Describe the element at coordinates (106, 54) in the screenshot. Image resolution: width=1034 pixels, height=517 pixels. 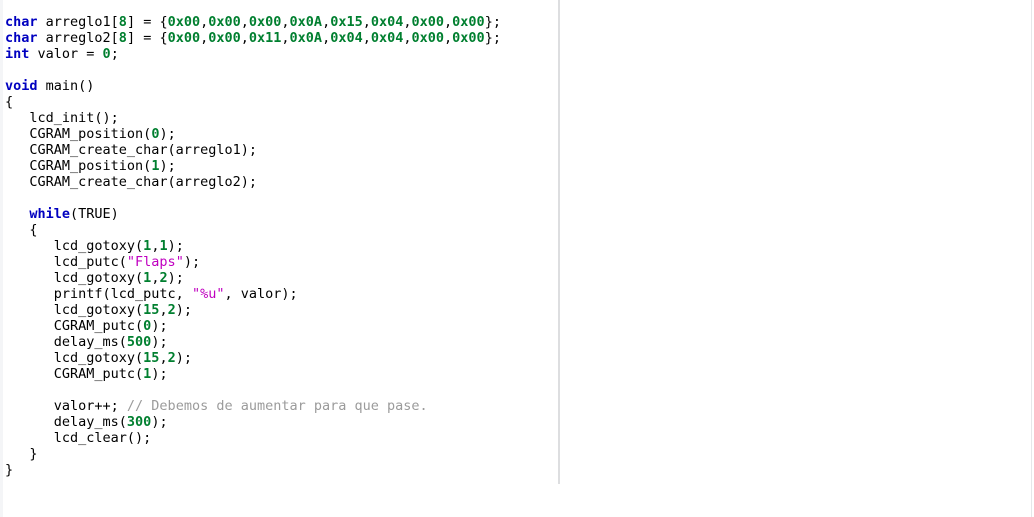
I see `code-token-number: 0` at that location.